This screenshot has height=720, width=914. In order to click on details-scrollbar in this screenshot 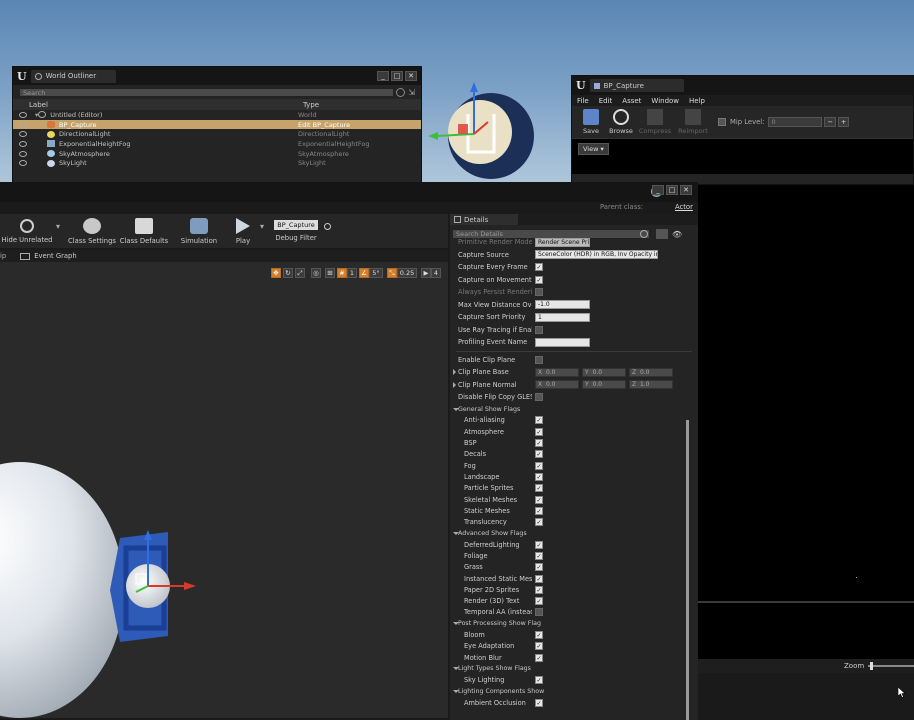, I will do `click(687, 570)`.